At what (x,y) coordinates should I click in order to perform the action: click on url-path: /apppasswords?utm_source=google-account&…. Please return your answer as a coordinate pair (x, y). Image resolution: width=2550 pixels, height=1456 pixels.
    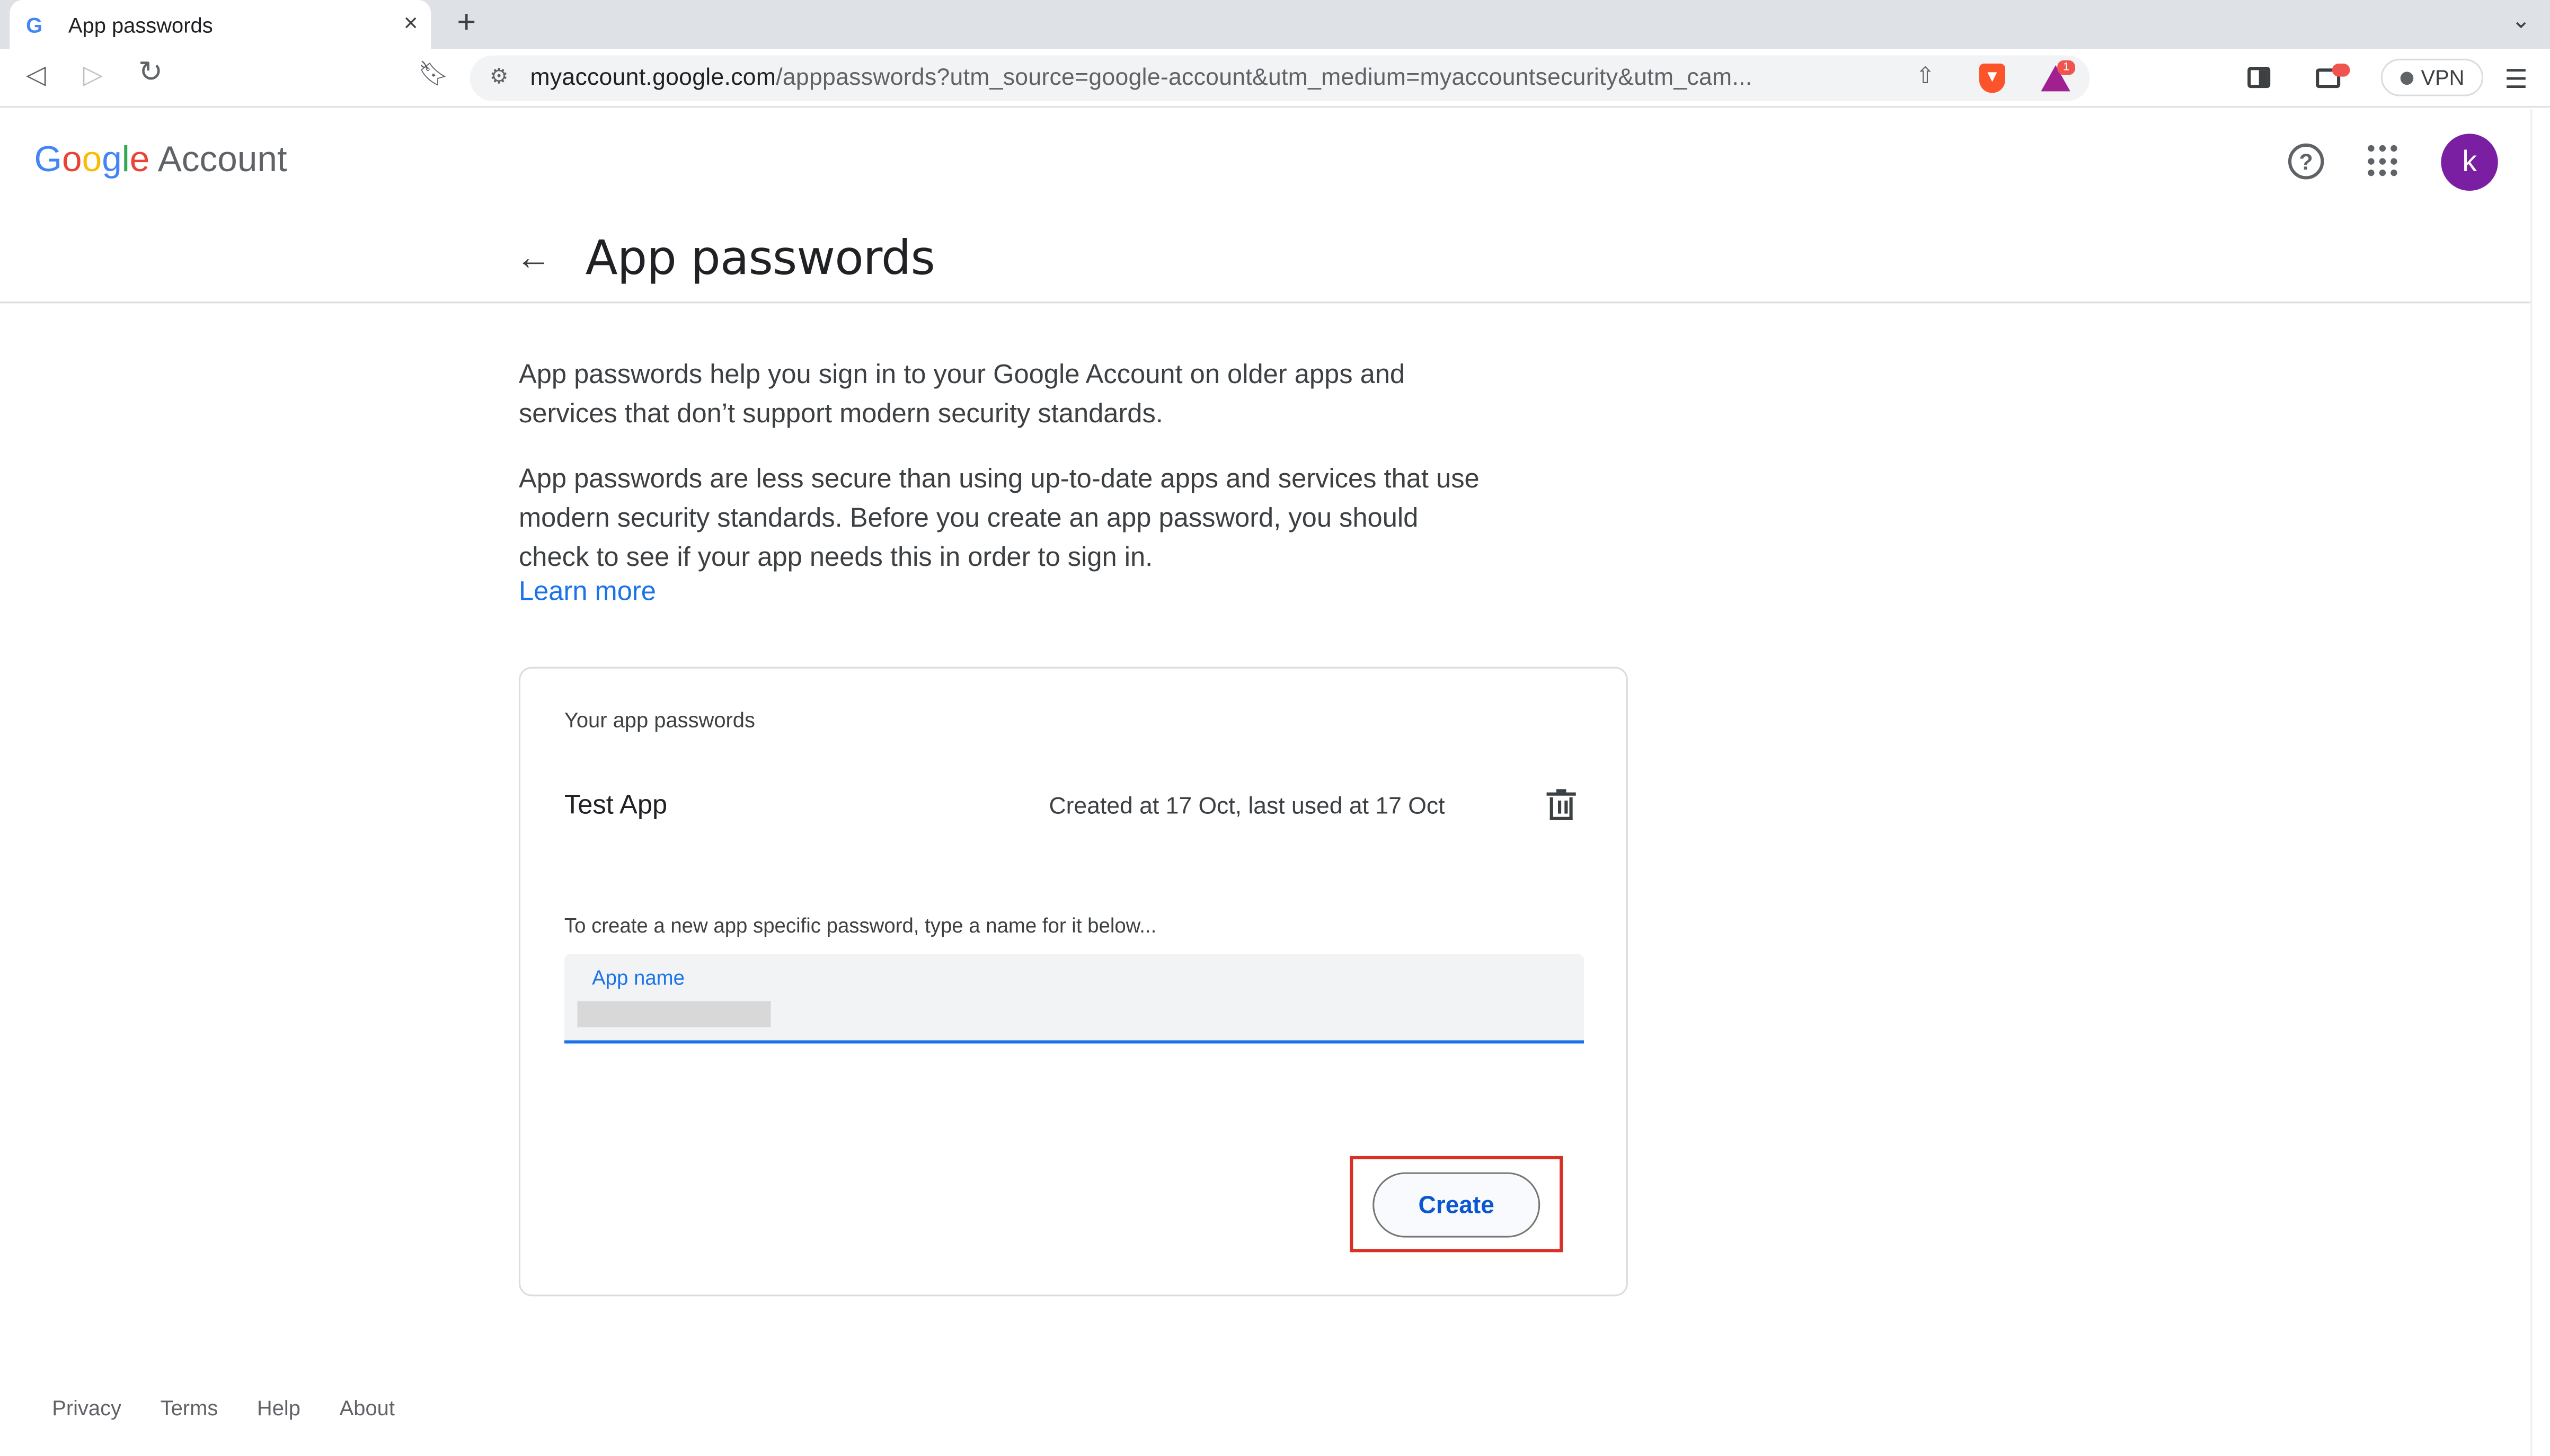
    Looking at the image, I should click on (1264, 79).